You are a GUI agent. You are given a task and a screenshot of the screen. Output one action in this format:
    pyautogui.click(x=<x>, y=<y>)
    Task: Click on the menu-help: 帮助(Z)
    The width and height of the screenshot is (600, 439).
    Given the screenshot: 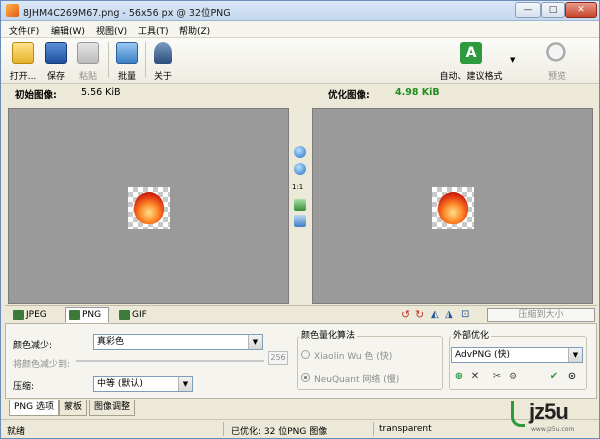 What is the action you would take?
    pyautogui.click(x=194, y=30)
    